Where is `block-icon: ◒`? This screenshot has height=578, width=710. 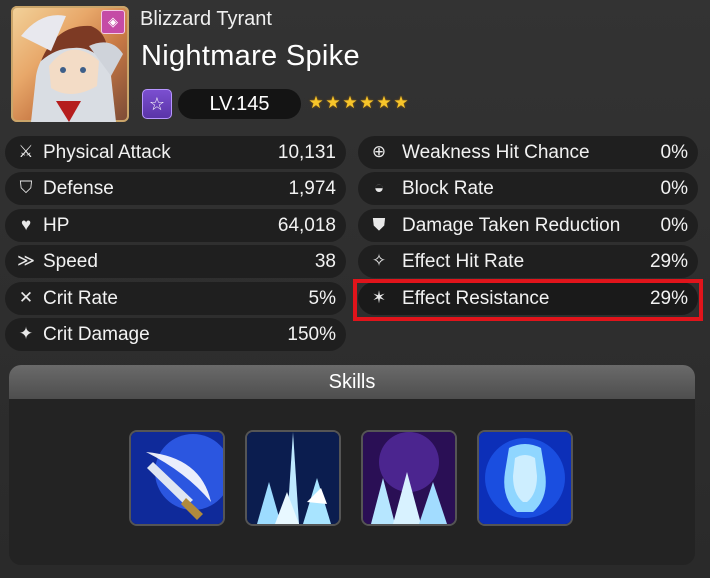 block-icon: ◒ is located at coordinates (379, 187).